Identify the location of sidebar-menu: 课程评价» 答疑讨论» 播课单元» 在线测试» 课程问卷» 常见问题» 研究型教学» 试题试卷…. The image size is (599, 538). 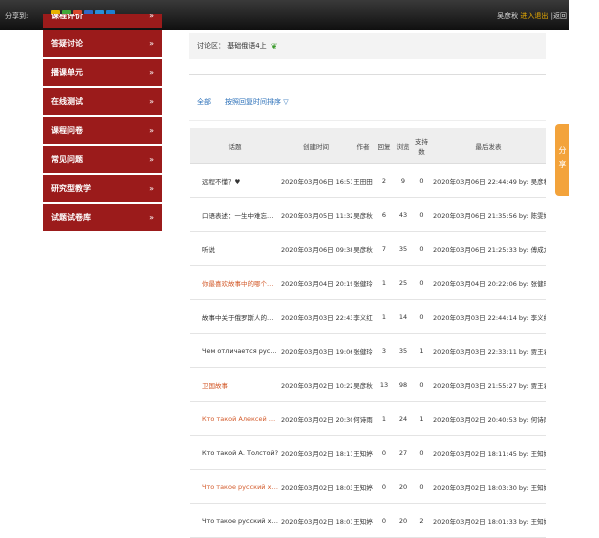
(102, 132).